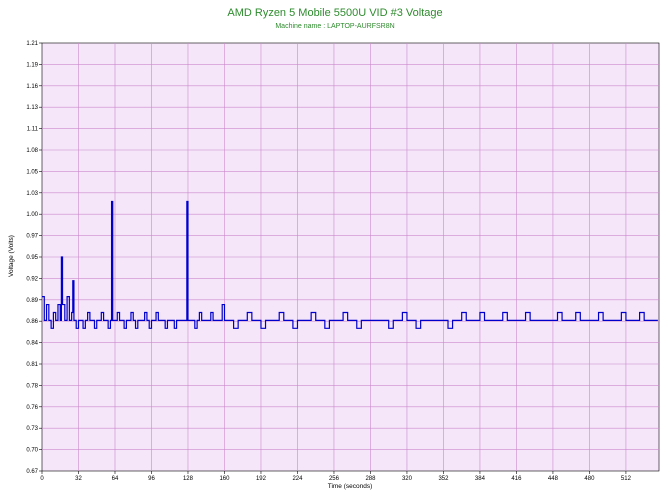 This screenshot has height=502, width=670. Describe the element at coordinates (297, 479) in the screenshot. I see `x-tick-label: 224` at that location.